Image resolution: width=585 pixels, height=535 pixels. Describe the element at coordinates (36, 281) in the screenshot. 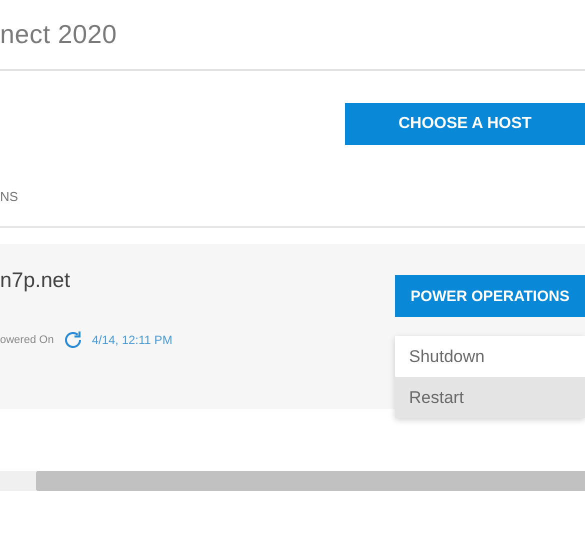

I see `host-name: n7p.net` at that location.